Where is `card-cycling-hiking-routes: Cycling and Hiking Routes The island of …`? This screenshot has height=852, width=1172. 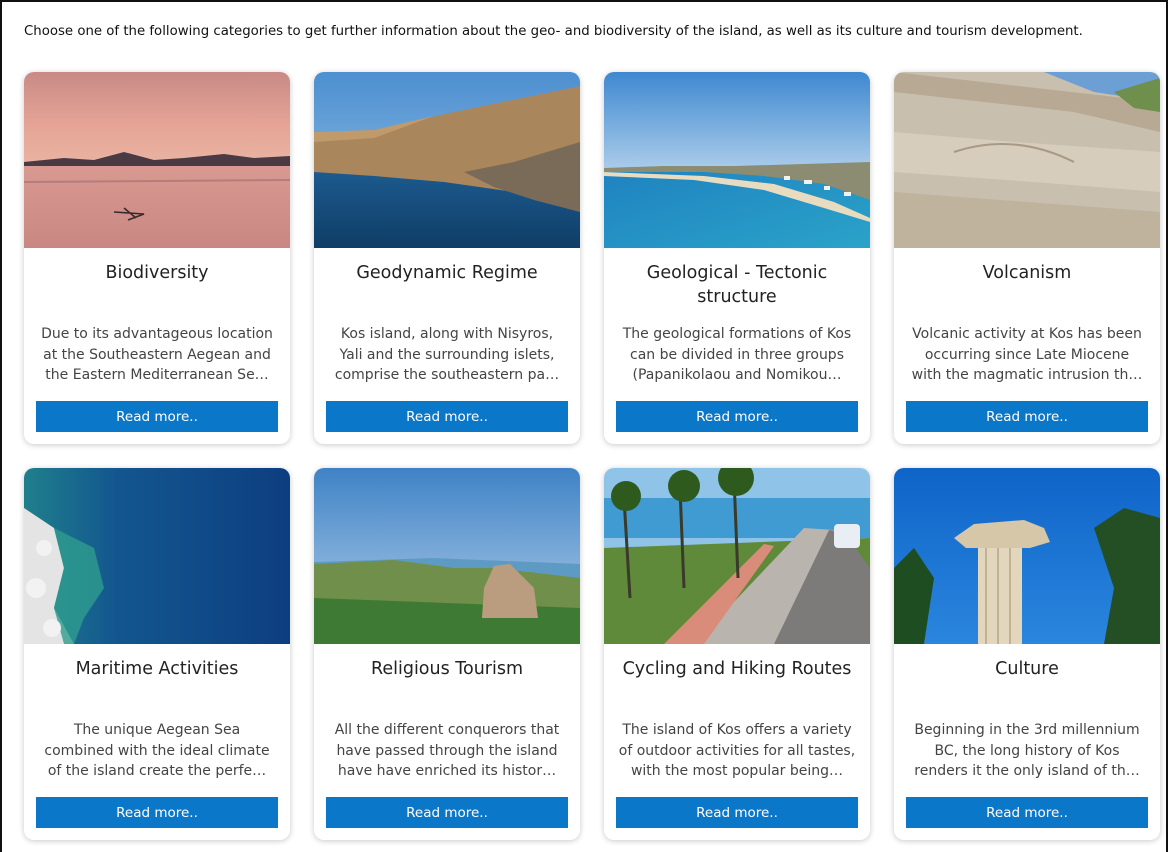
card-cycling-hiking-routes: Cycling and Hiking Routes The island of … is located at coordinates (737, 654).